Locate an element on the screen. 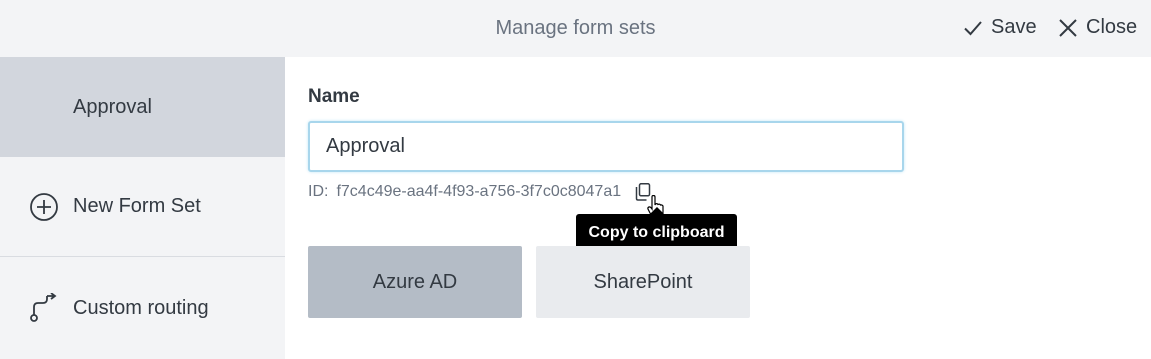 The width and height of the screenshot is (1151, 359). new-form-set-button: New Form Set is located at coordinates (142, 207).